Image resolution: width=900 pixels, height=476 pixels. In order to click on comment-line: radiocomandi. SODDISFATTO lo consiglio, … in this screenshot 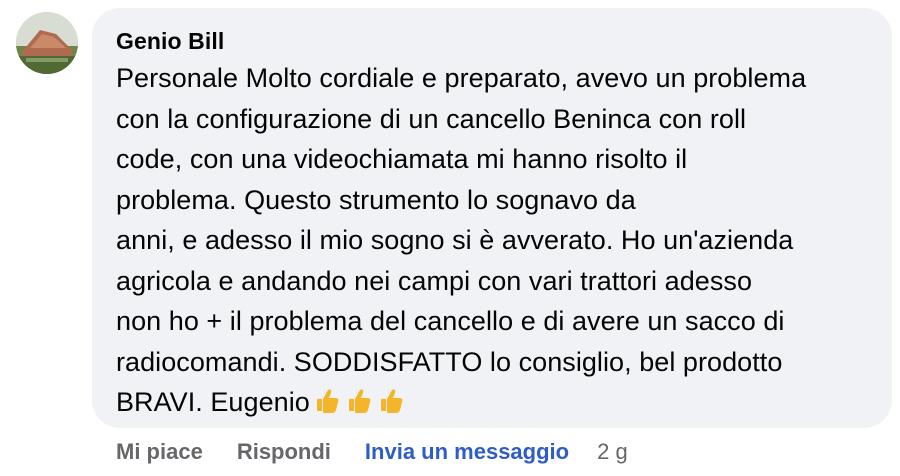, I will do `click(449, 361)`.